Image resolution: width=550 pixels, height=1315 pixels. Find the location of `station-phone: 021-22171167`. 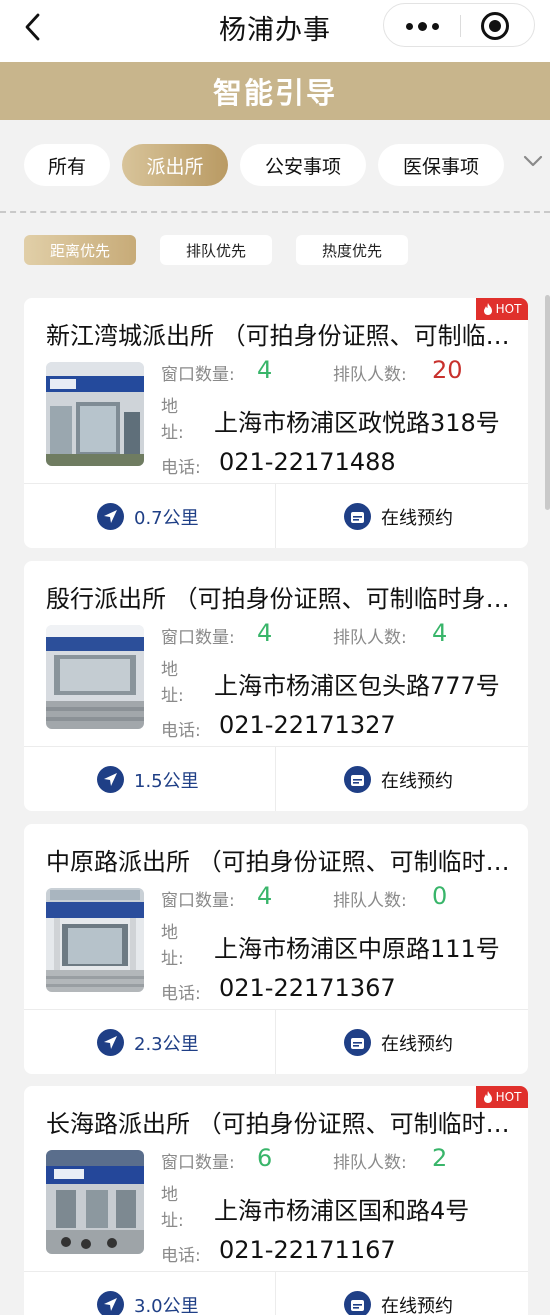

station-phone: 021-22171167 is located at coordinates (307, 1250).